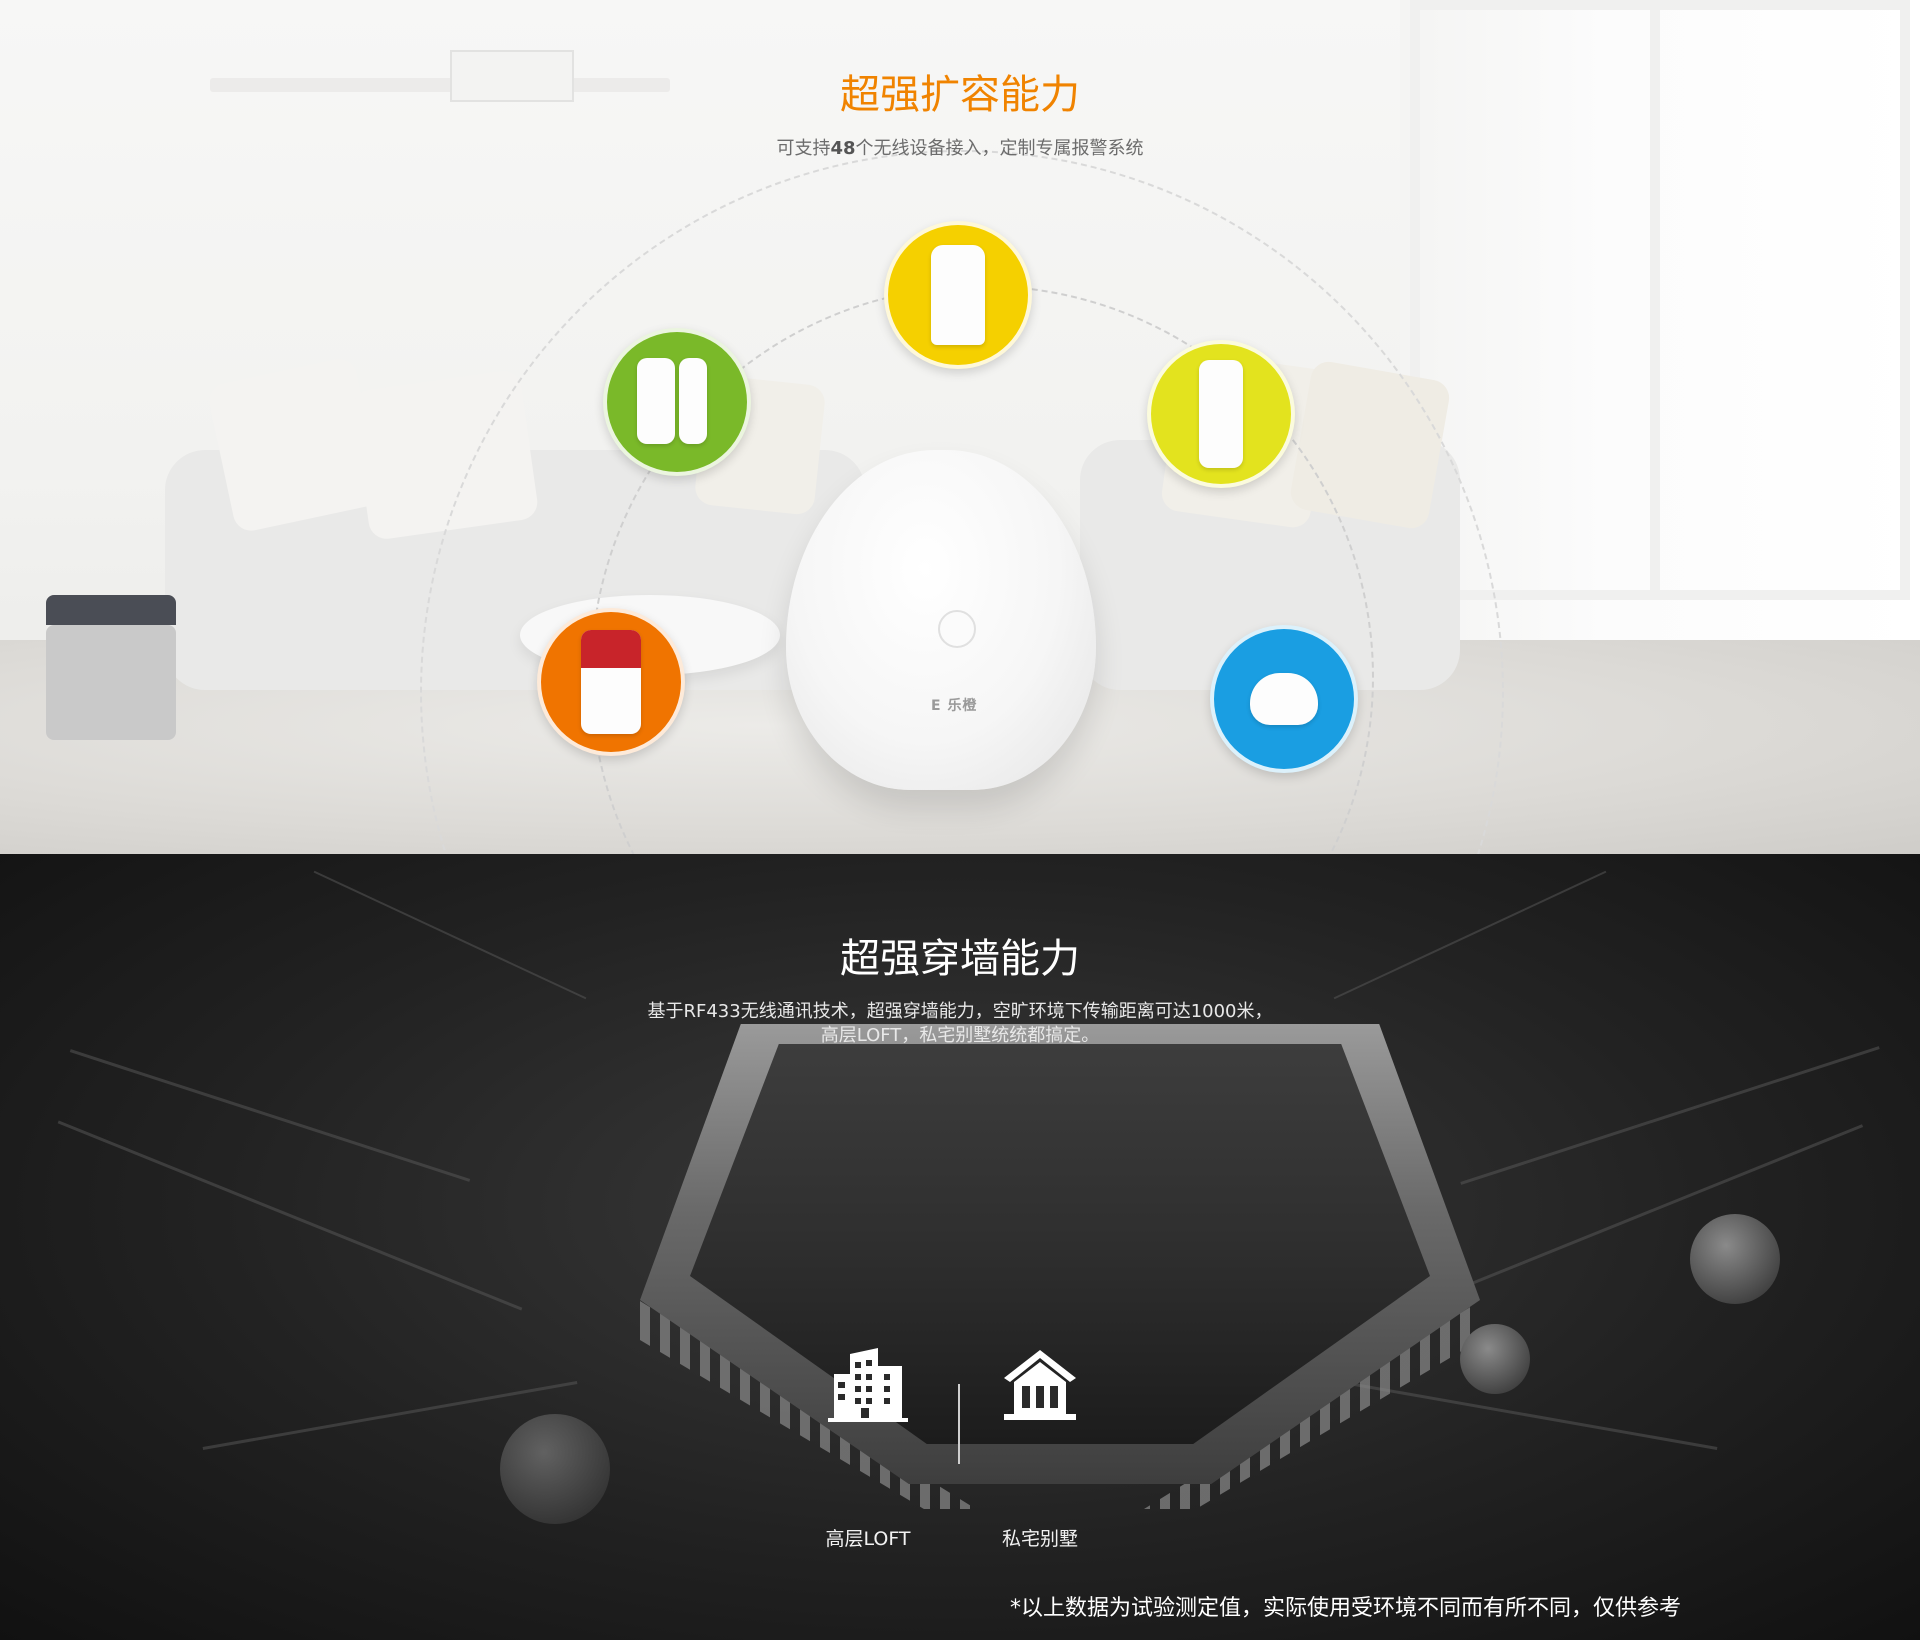 The image size is (1920, 1640). What do you see at coordinates (959, 1424) in the screenshot?
I see `icon-divider` at bounding box center [959, 1424].